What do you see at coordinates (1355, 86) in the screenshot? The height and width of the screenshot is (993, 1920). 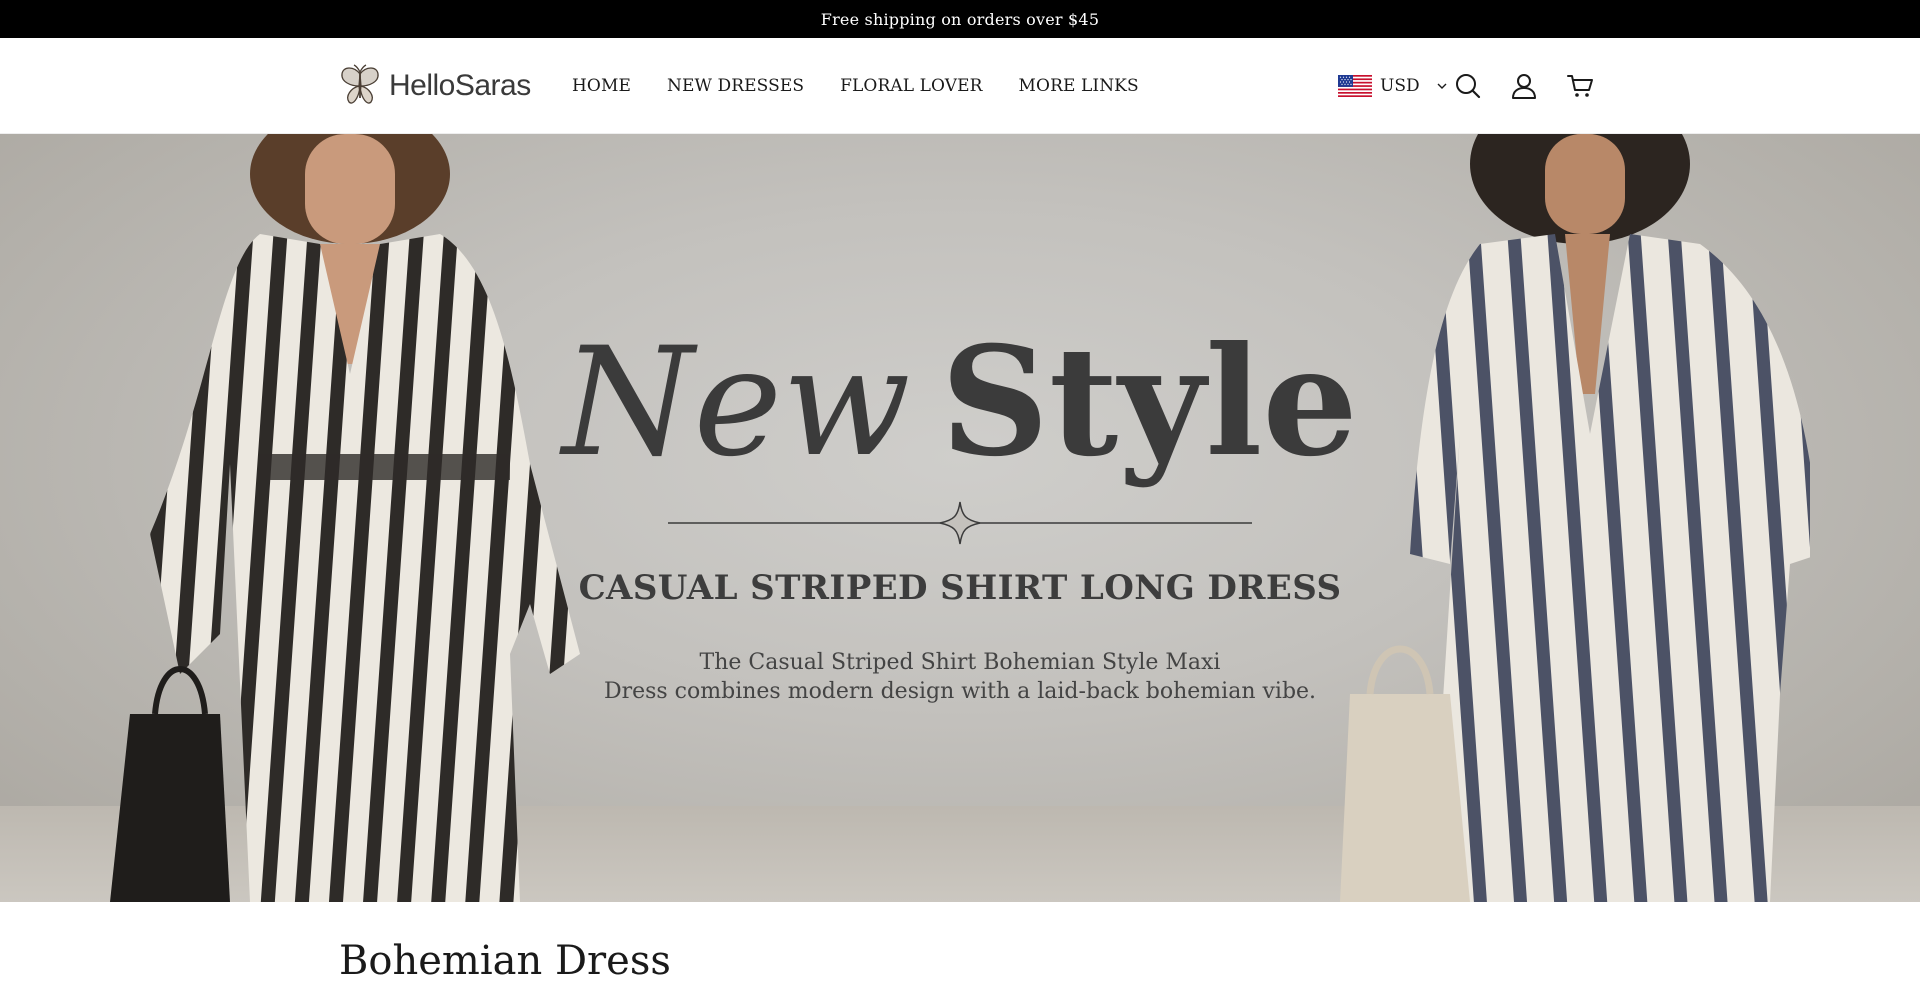 I see `us-flag-icon` at bounding box center [1355, 86].